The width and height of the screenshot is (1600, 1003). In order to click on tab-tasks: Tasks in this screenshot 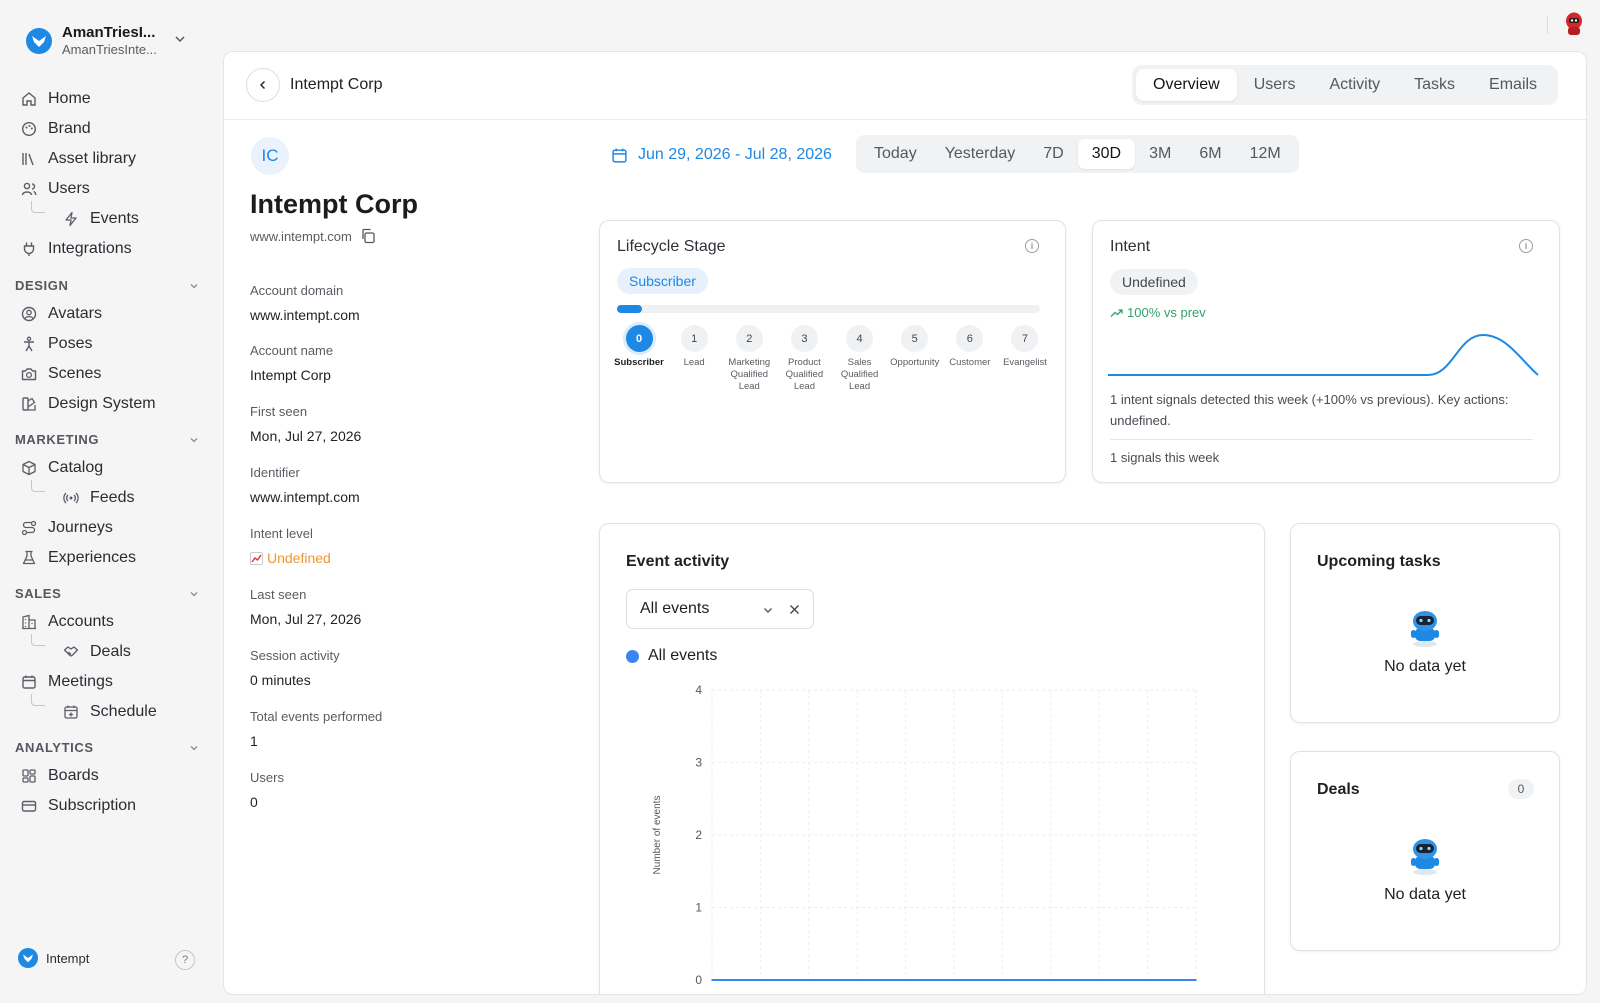, I will do `click(1434, 85)`.